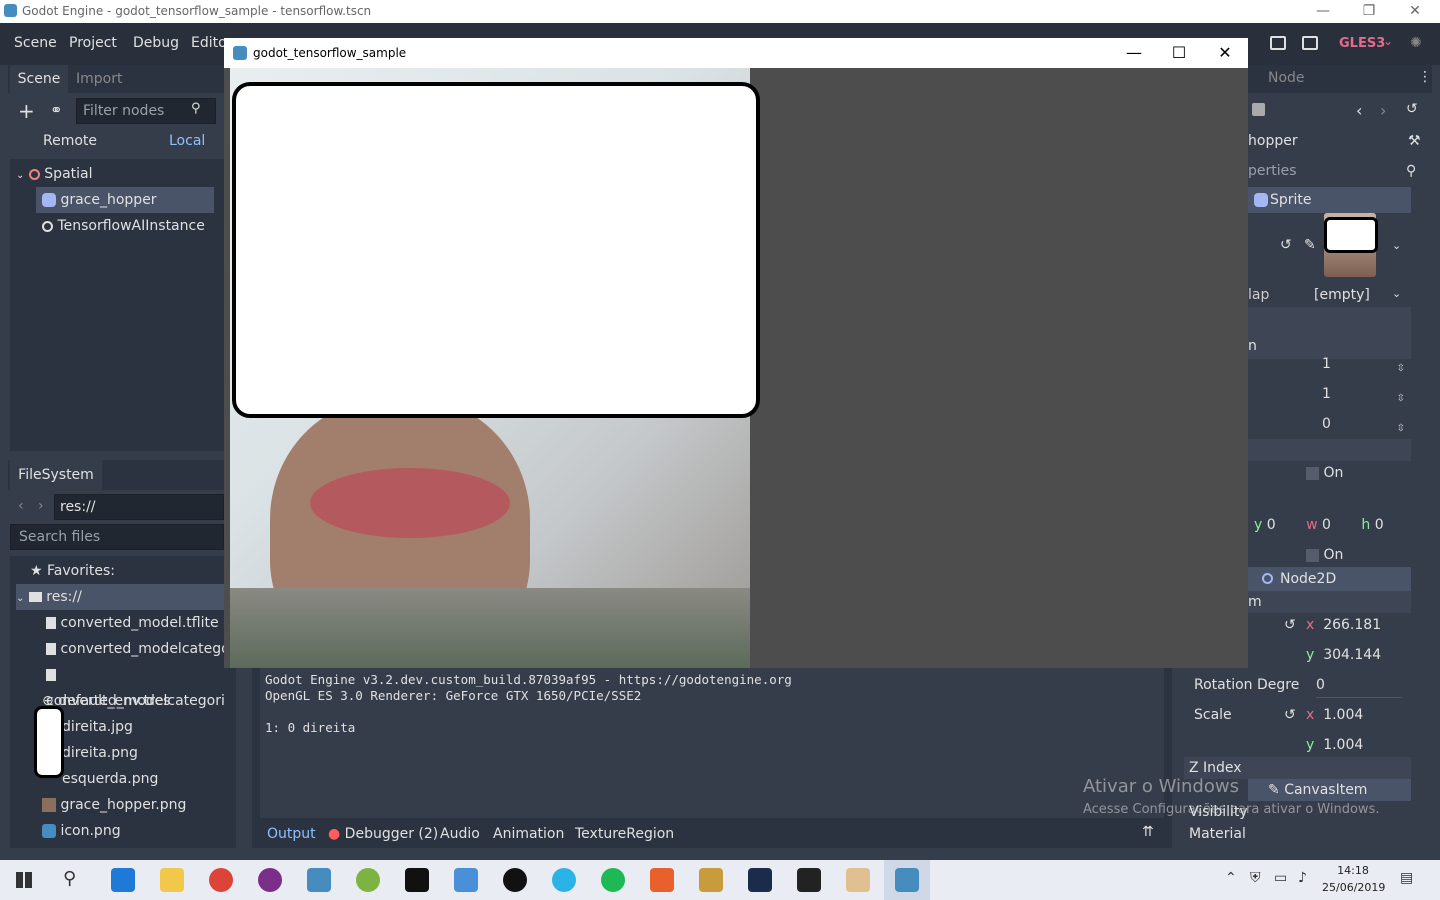  What do you see at coordinates (56, 475) in the screenshot?
I see `tab-filesystem: FileSystem` at bounding box center [56, 475].